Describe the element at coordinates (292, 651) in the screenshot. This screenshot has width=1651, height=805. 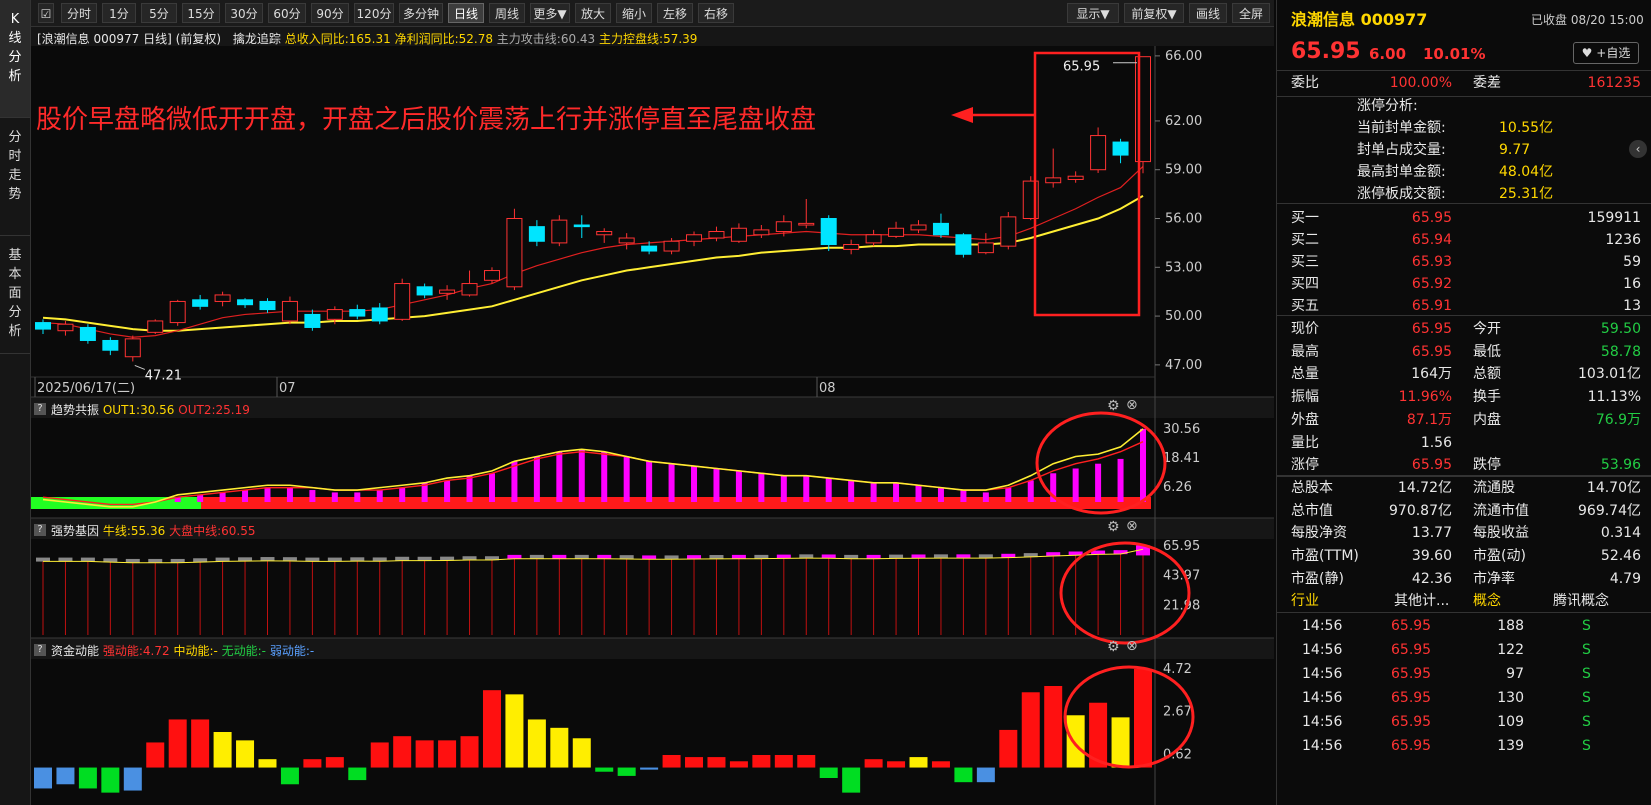
I see `fund-weak: 弱动能:-` at that location.